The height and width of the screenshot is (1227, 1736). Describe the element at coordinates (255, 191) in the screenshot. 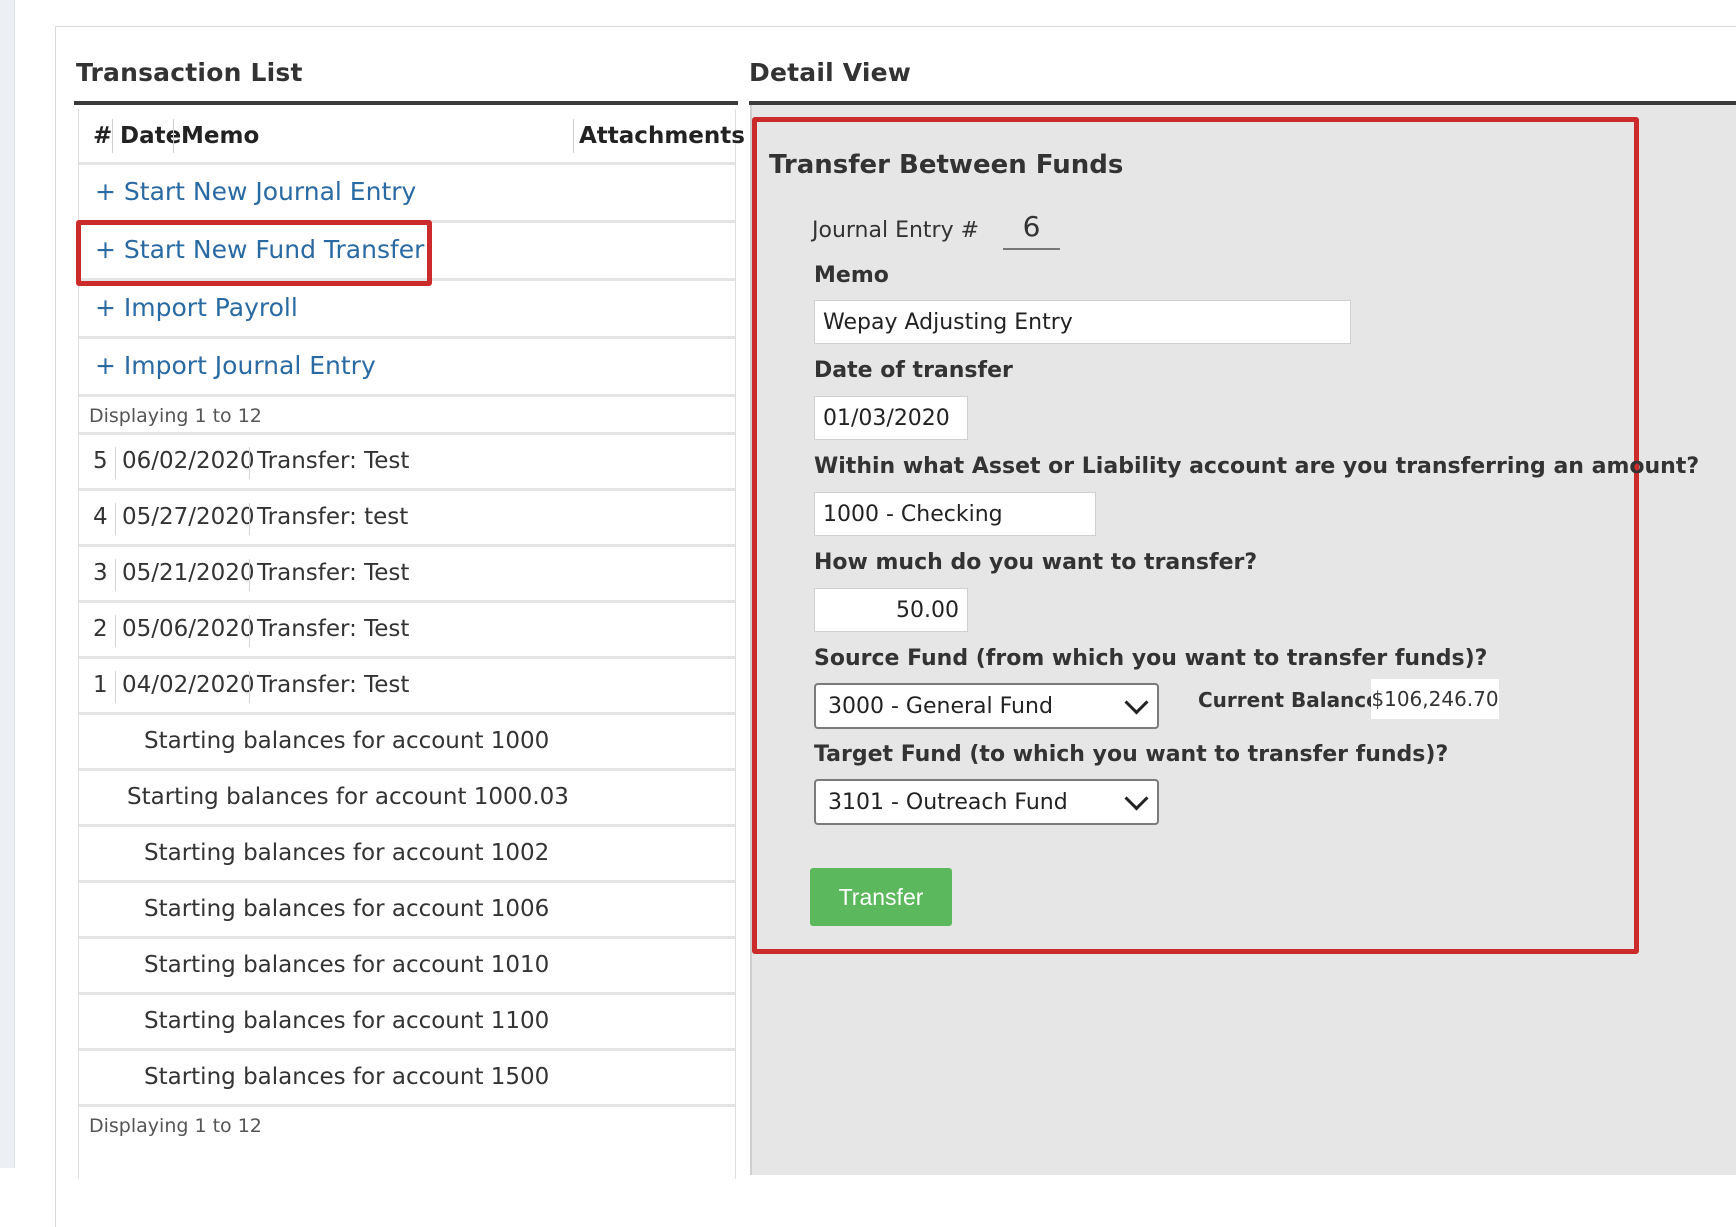

I see `start-new-journal-entry-link: + Start New Journal Entry` at that location.